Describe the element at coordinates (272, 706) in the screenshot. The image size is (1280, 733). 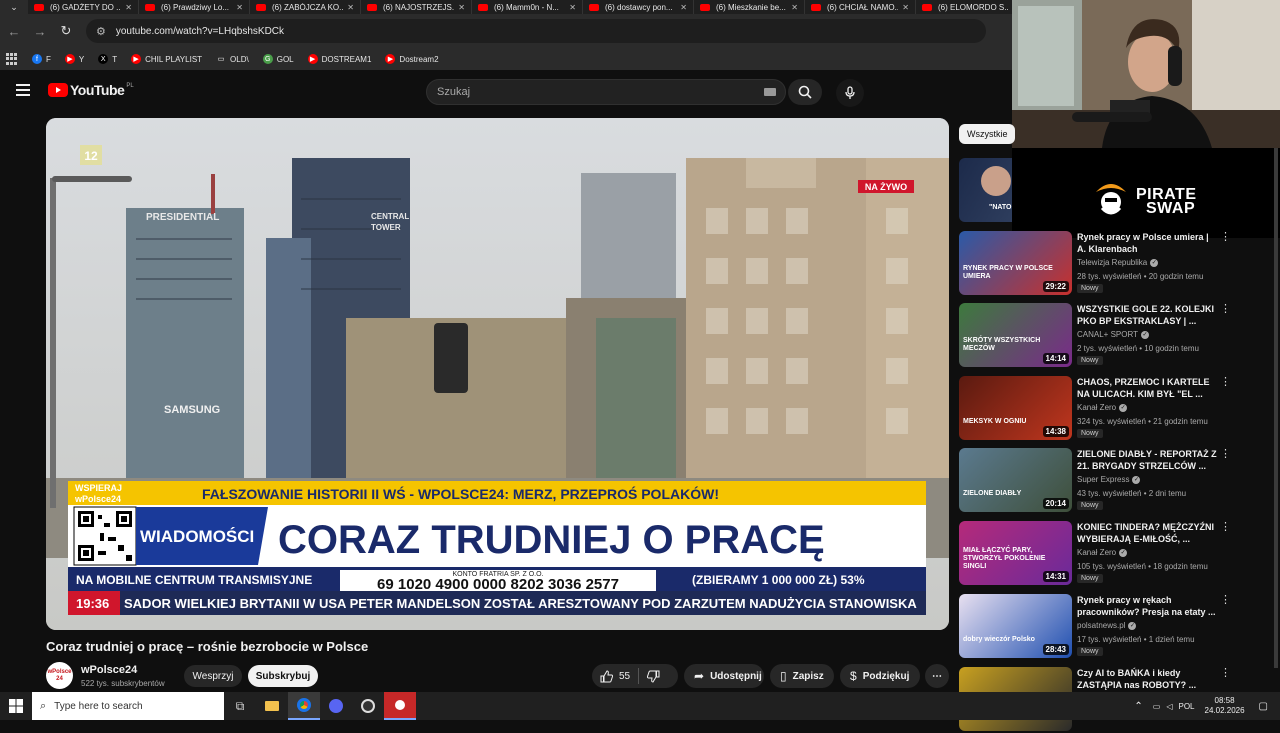
I see `file-explorer-icon` at that location.